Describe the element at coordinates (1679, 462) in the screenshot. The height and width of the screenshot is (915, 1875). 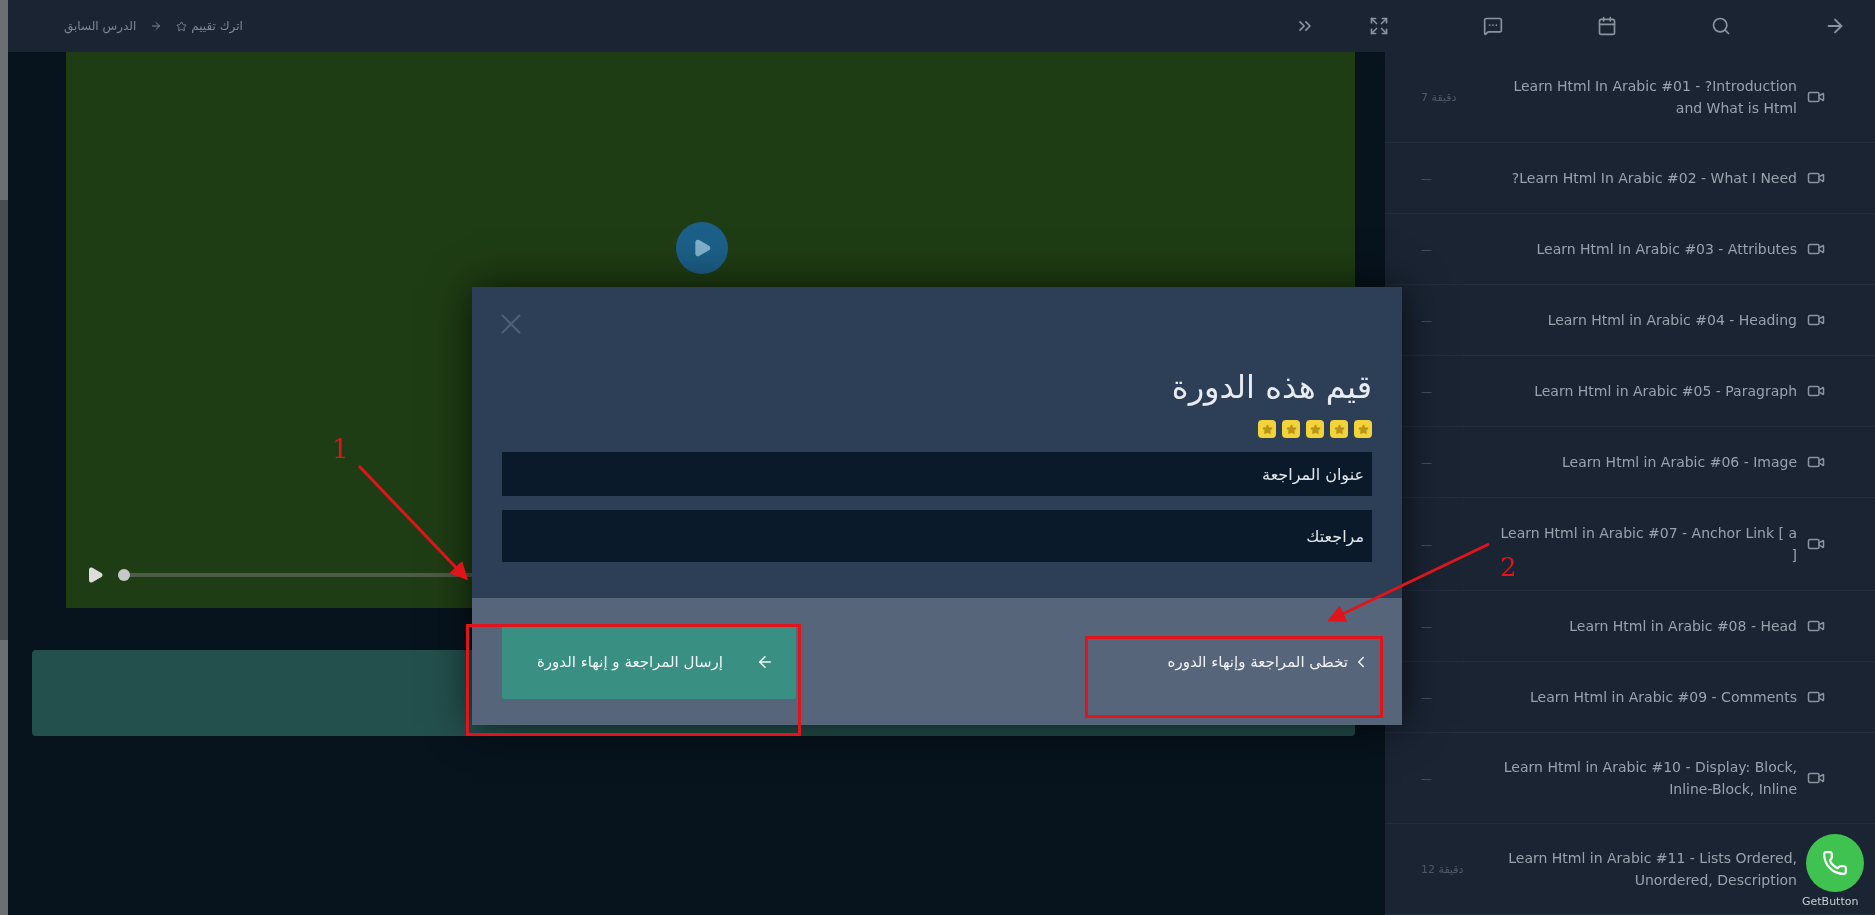
I see `lesson-title: Learn Html in Arabic #06 - Image` at that location.